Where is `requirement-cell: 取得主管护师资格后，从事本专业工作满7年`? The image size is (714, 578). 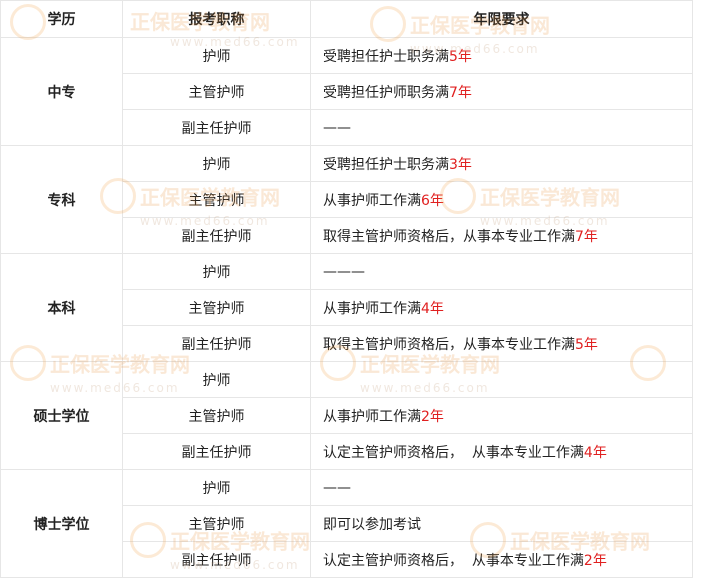
requirement-cell: 取得主管护师资格后，从事本专业工作满7年 is located at coordinates (501, 235).